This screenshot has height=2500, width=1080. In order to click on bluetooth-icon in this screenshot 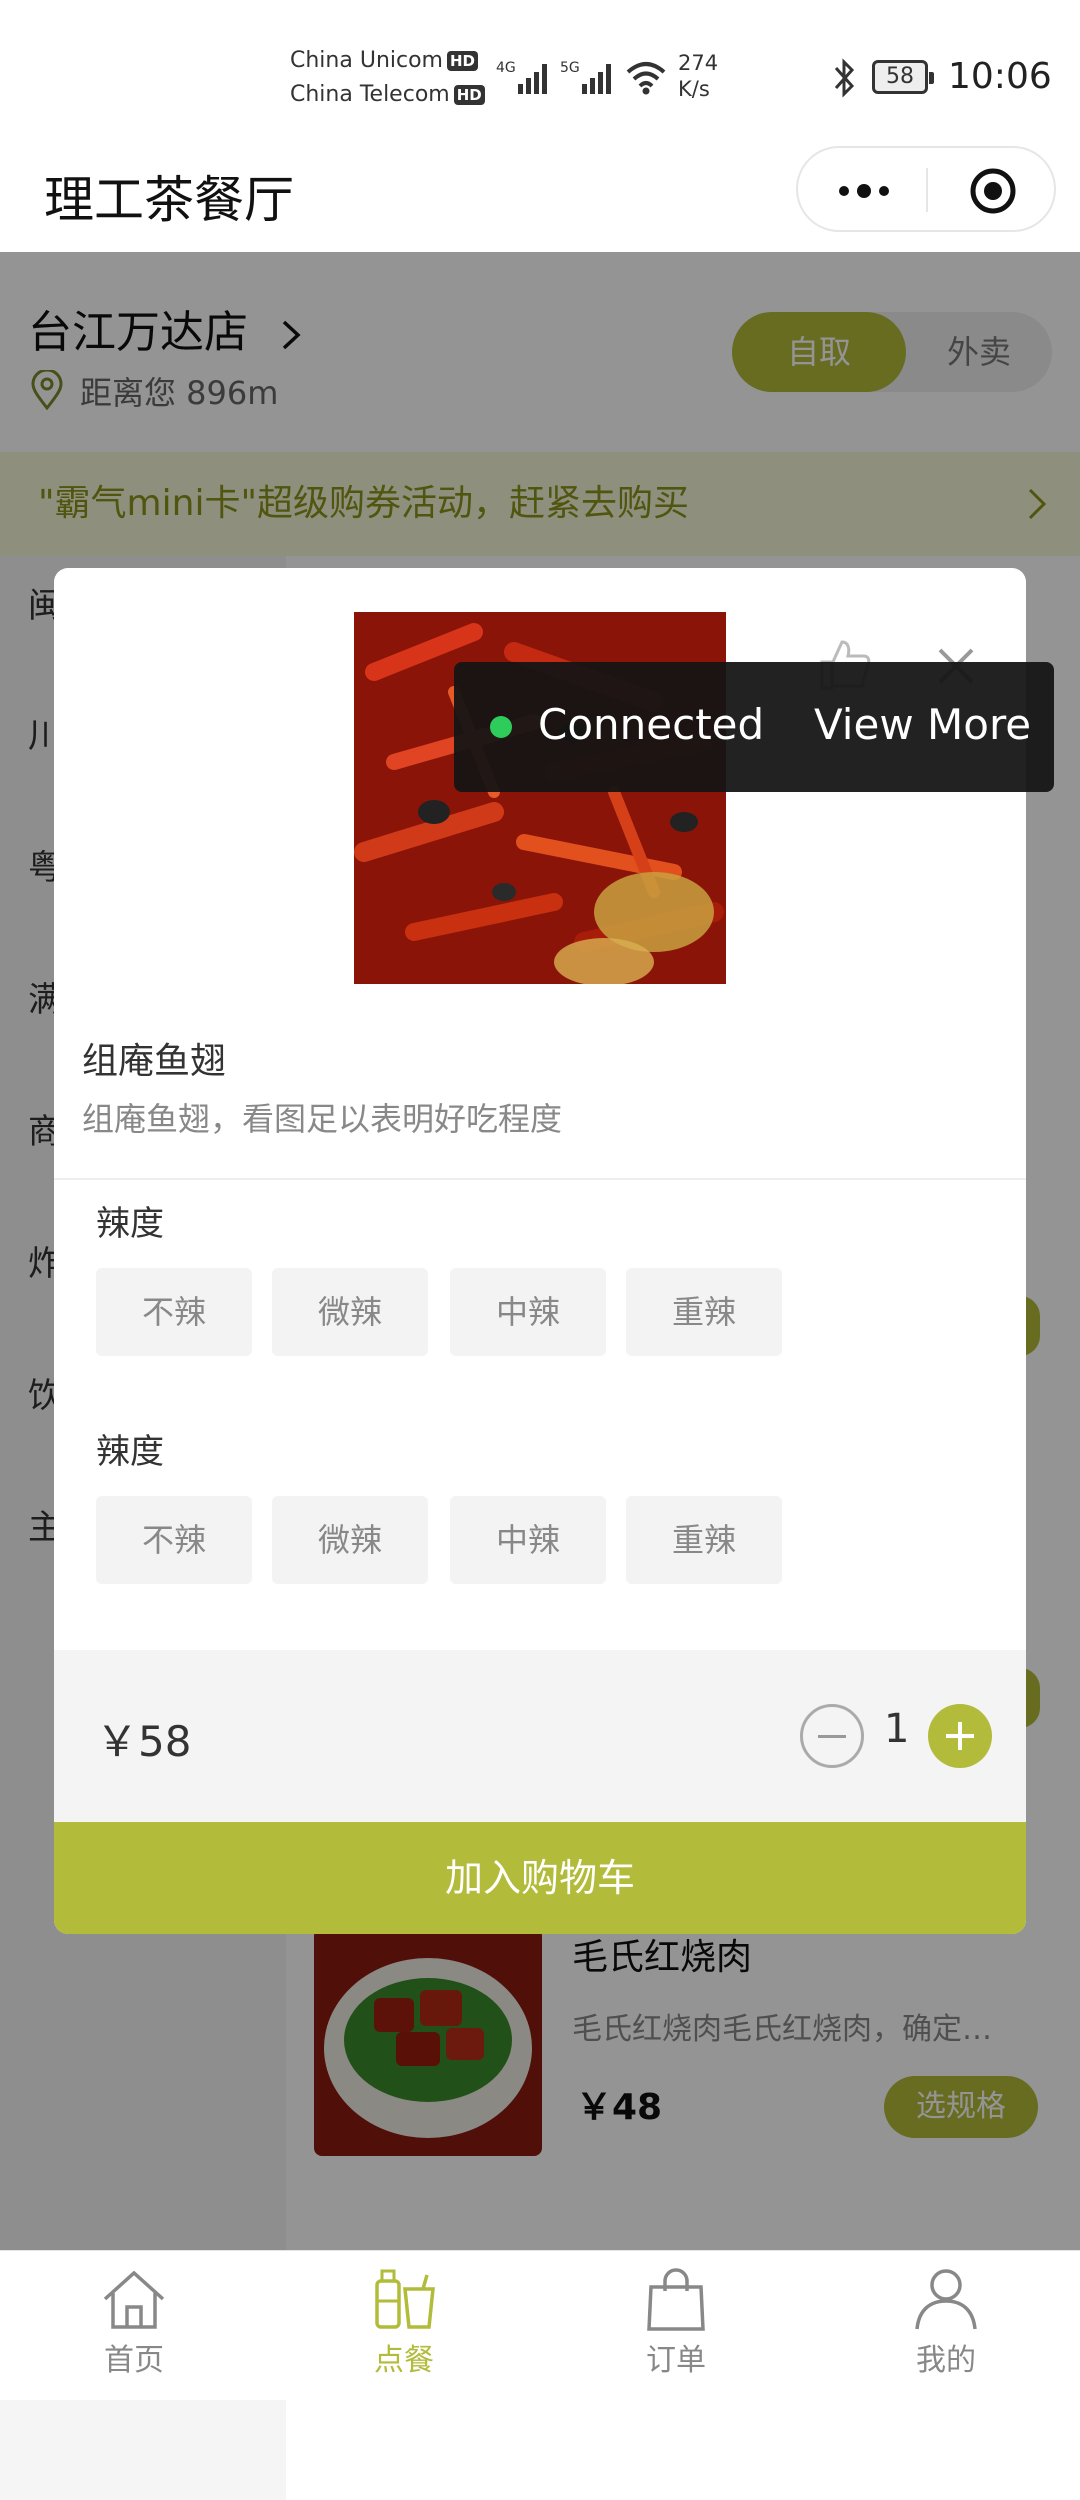, I will do `click(844, 78)`.